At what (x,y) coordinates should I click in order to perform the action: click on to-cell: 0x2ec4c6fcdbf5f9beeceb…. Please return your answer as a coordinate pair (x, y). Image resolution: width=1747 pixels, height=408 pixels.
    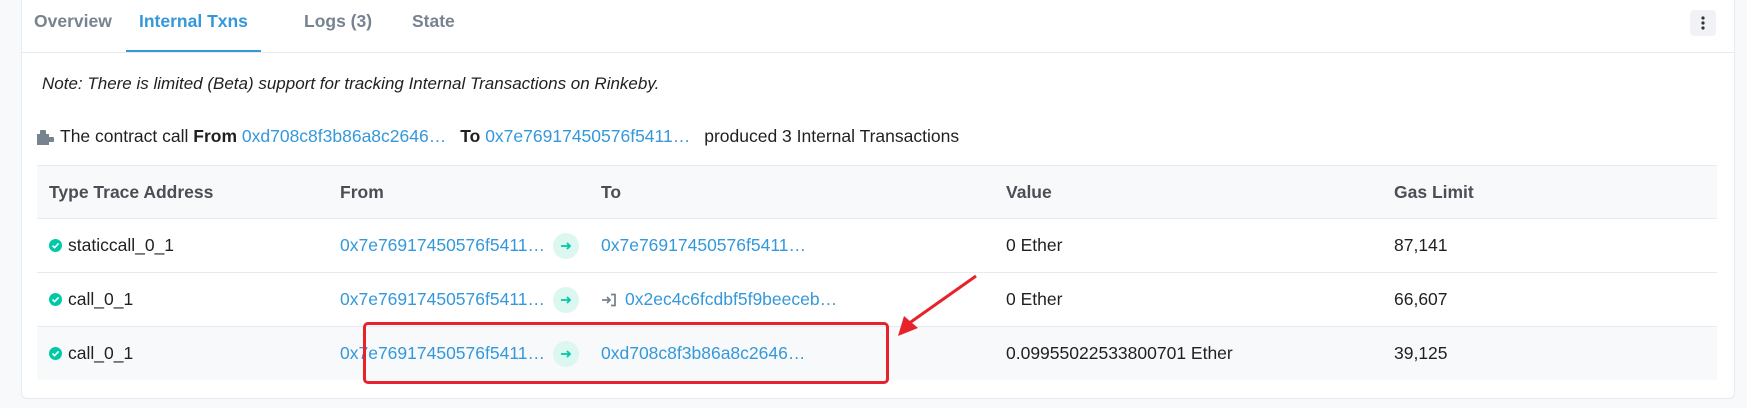
    Looking at the image, I should click on (719, 299).